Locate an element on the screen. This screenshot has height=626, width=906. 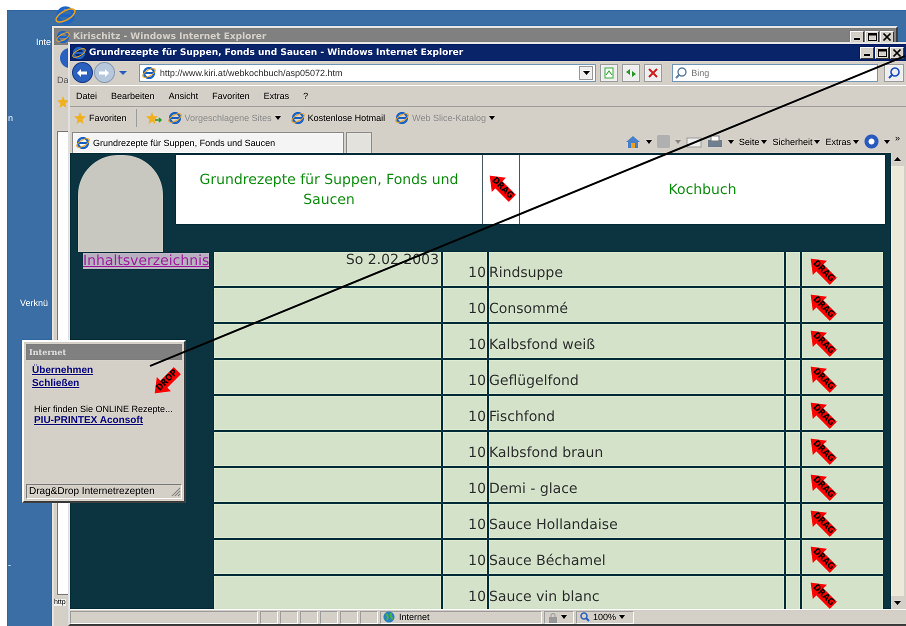
favorite-link: Kostenlose Hotmail is located at coordinates (338, 118).